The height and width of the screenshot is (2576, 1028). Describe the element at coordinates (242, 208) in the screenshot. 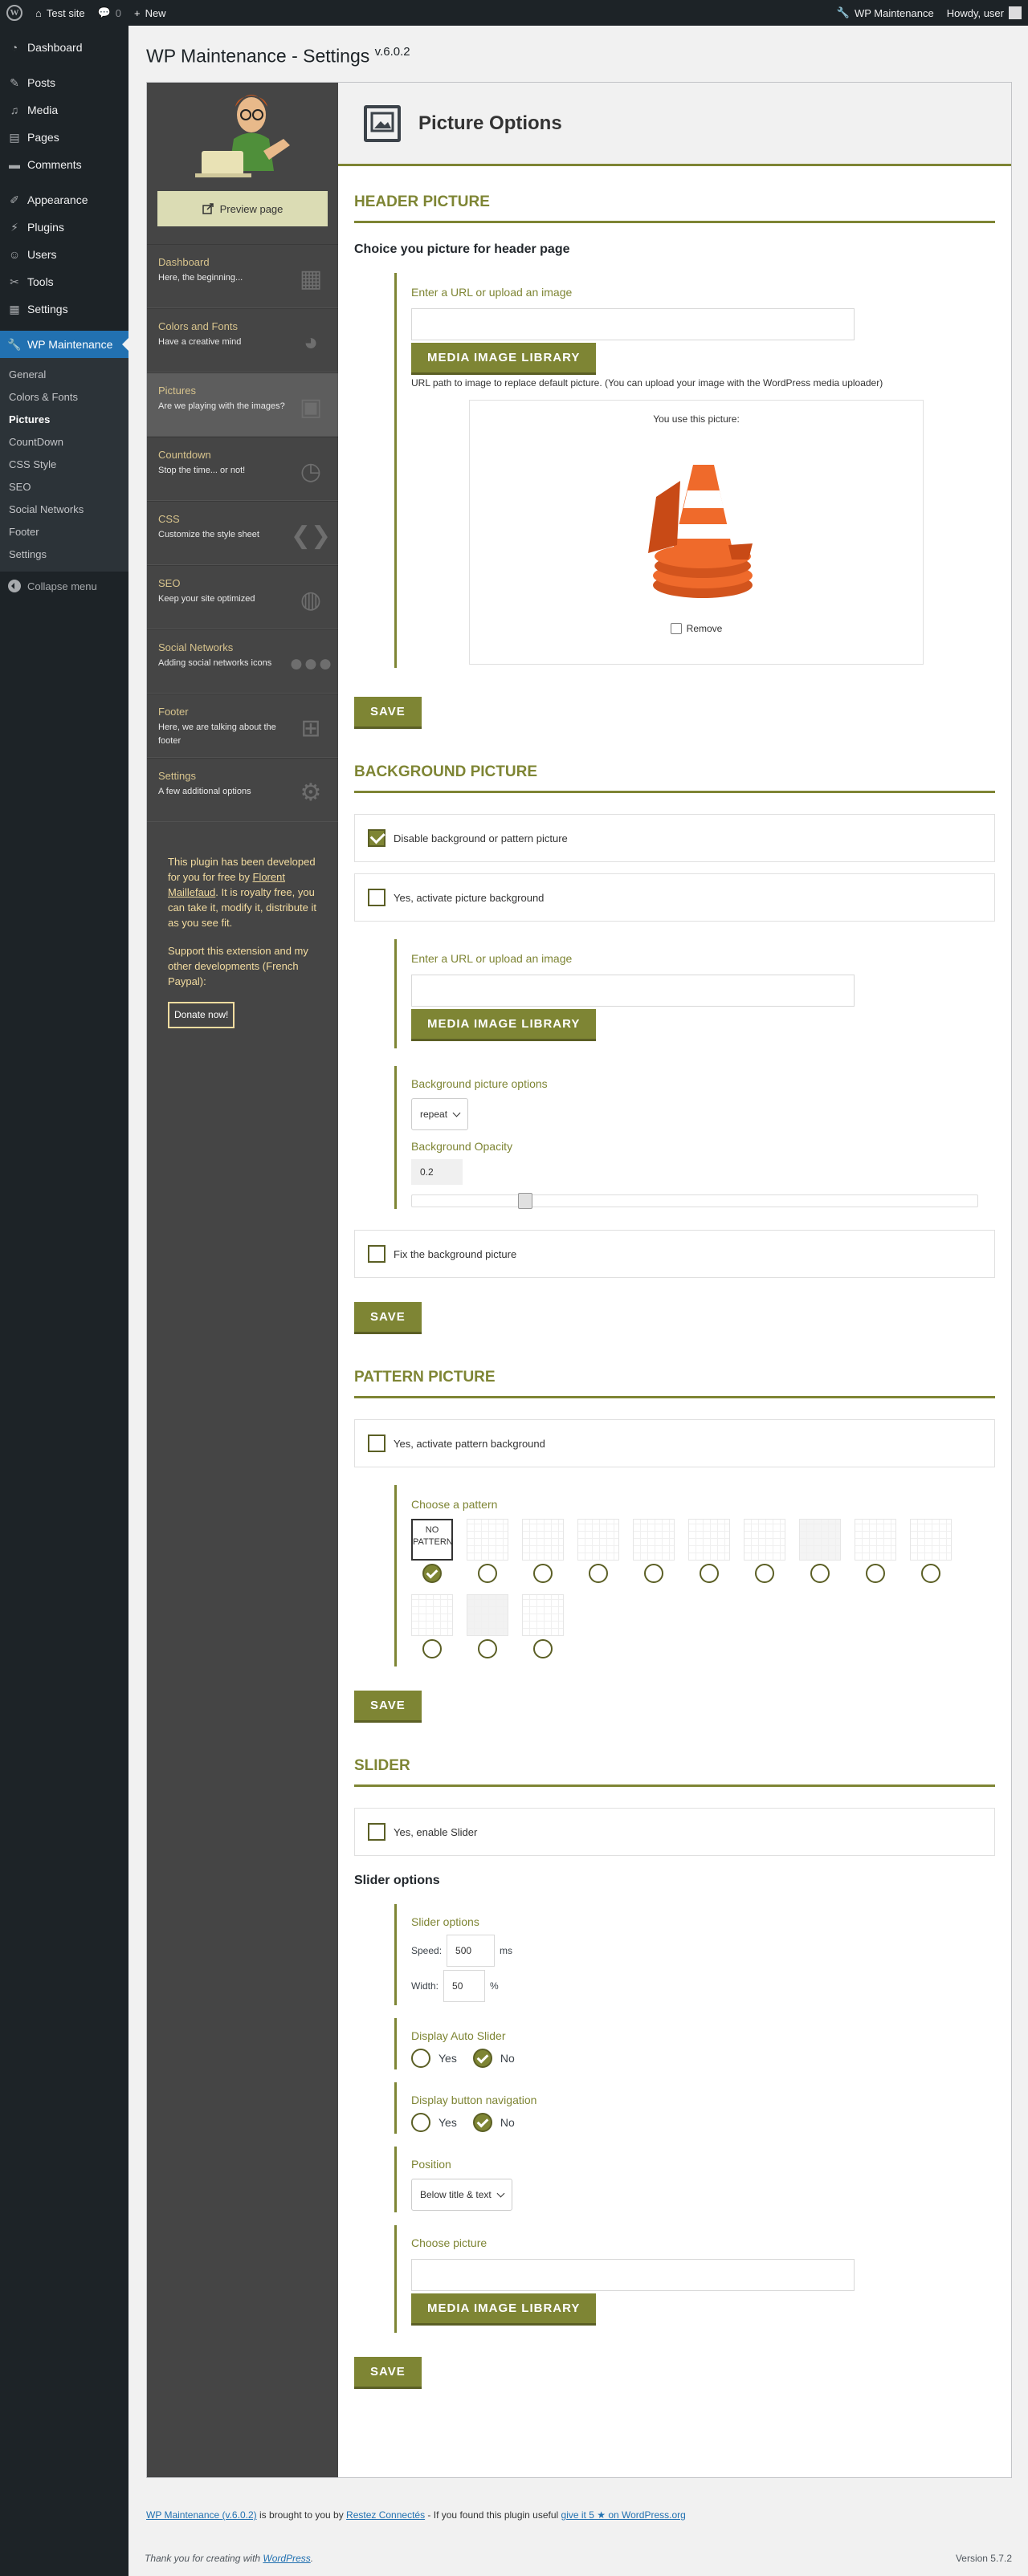

I see `preview-page-button: Preview page` at that location.